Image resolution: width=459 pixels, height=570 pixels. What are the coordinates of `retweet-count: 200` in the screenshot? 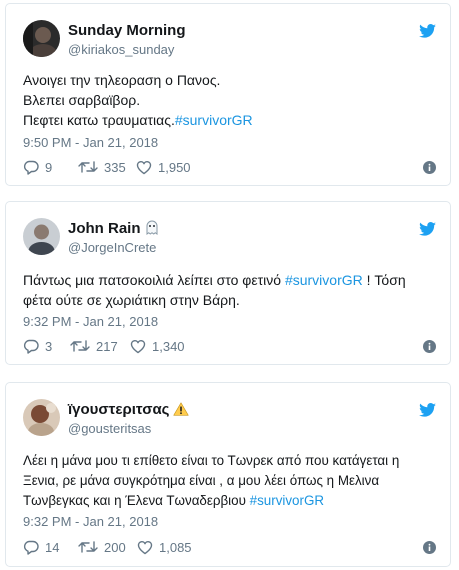 It's located at (115, 547).